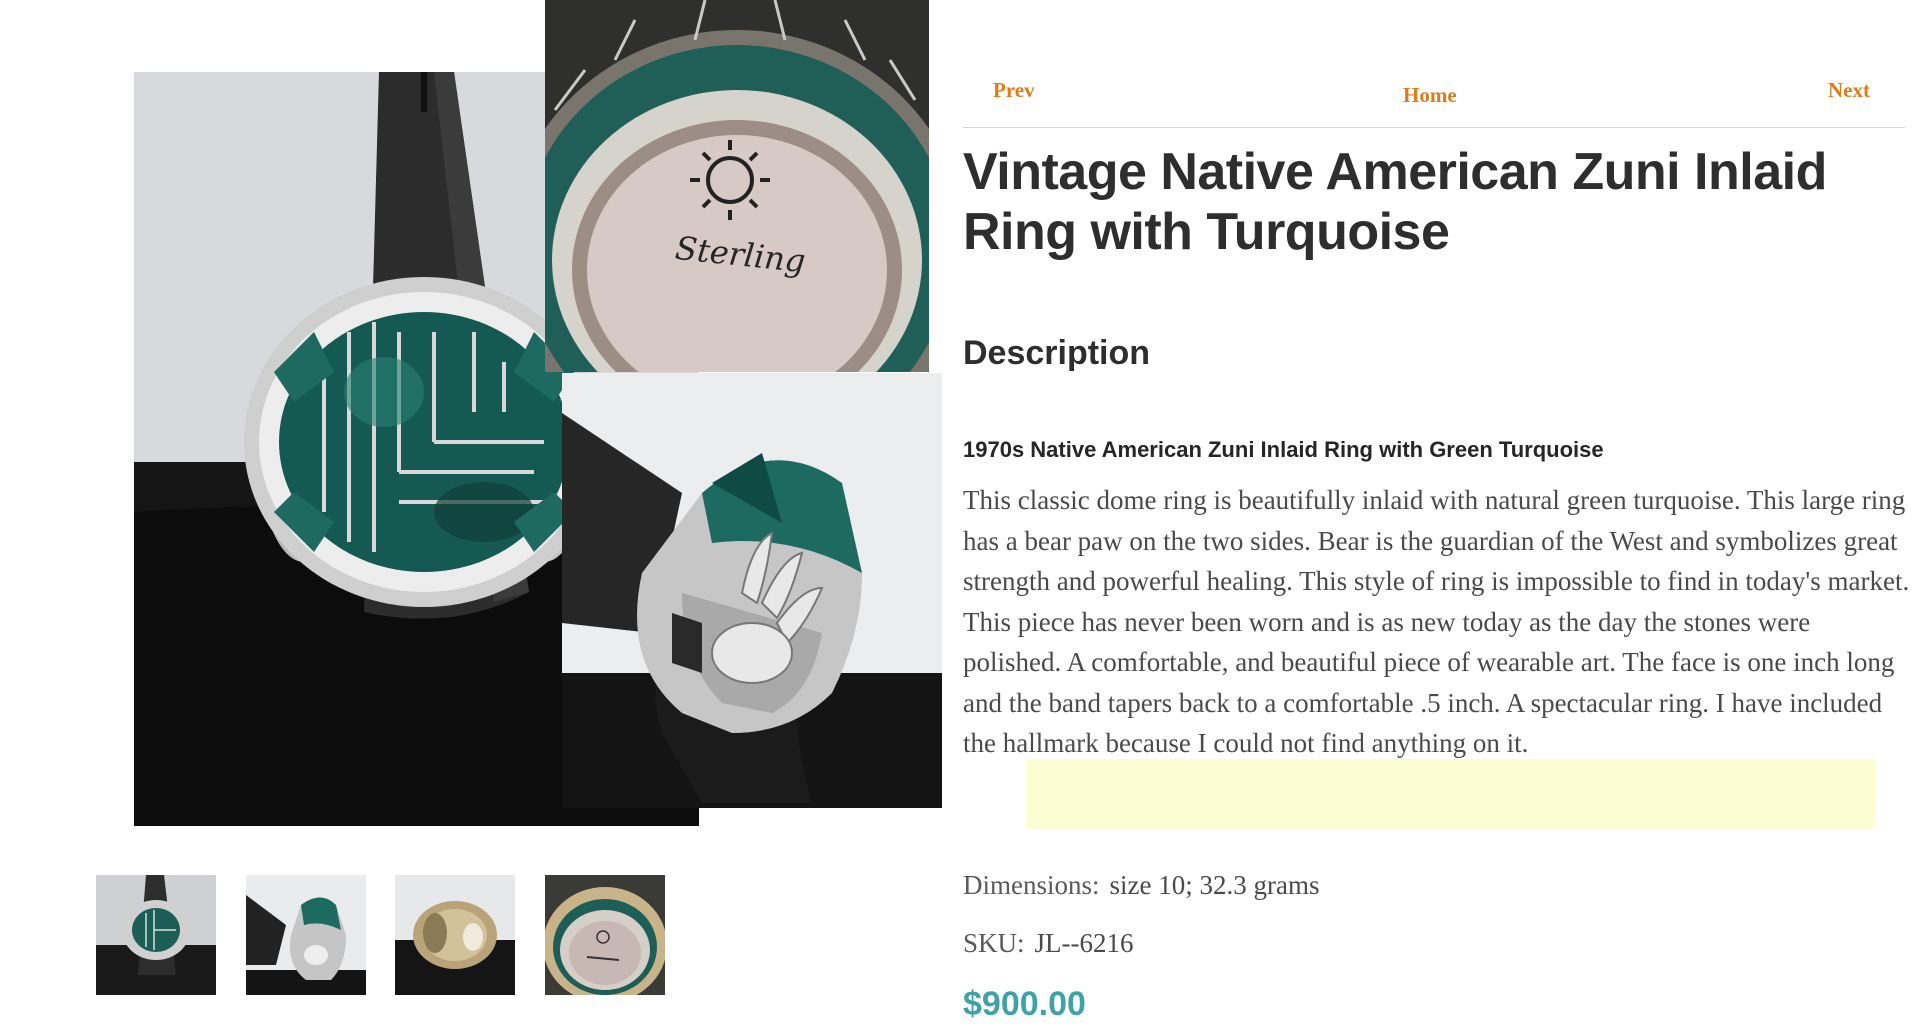  I want to click on thumbnail-ring-hallmark, so click(605, 935).